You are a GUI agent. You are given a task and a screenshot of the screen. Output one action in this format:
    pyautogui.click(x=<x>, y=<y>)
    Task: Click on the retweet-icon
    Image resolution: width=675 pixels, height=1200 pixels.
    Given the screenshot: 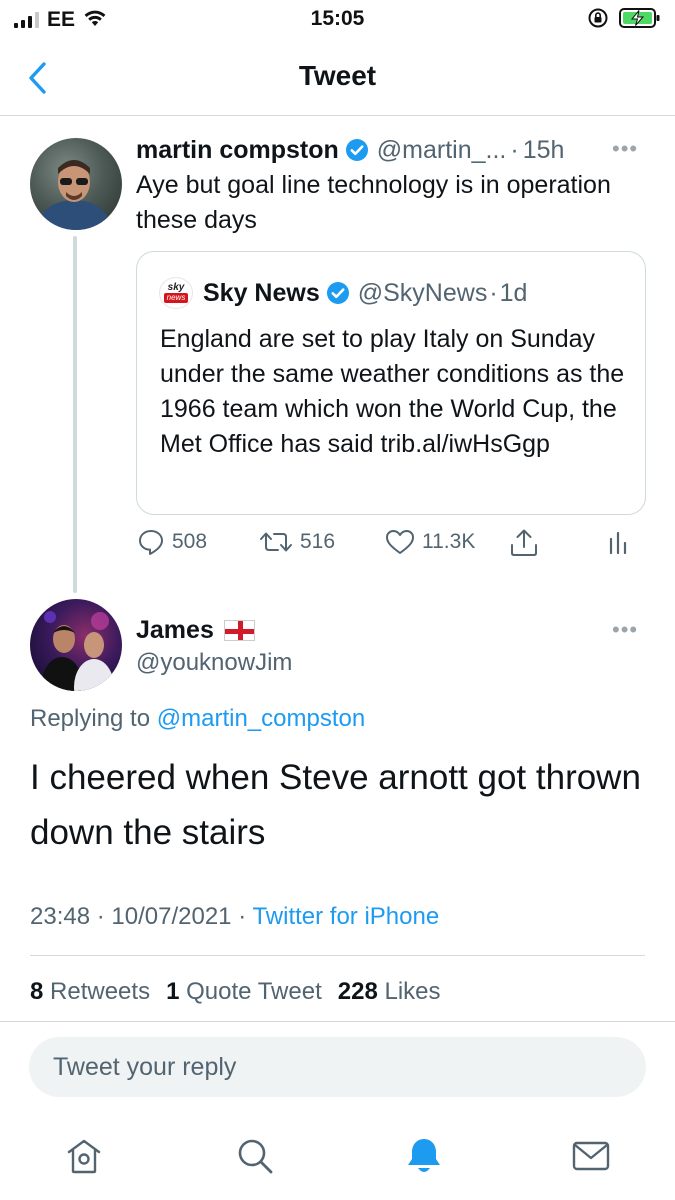 What is the action you would take?
    pyautogui.click(x=276, y=542)
    